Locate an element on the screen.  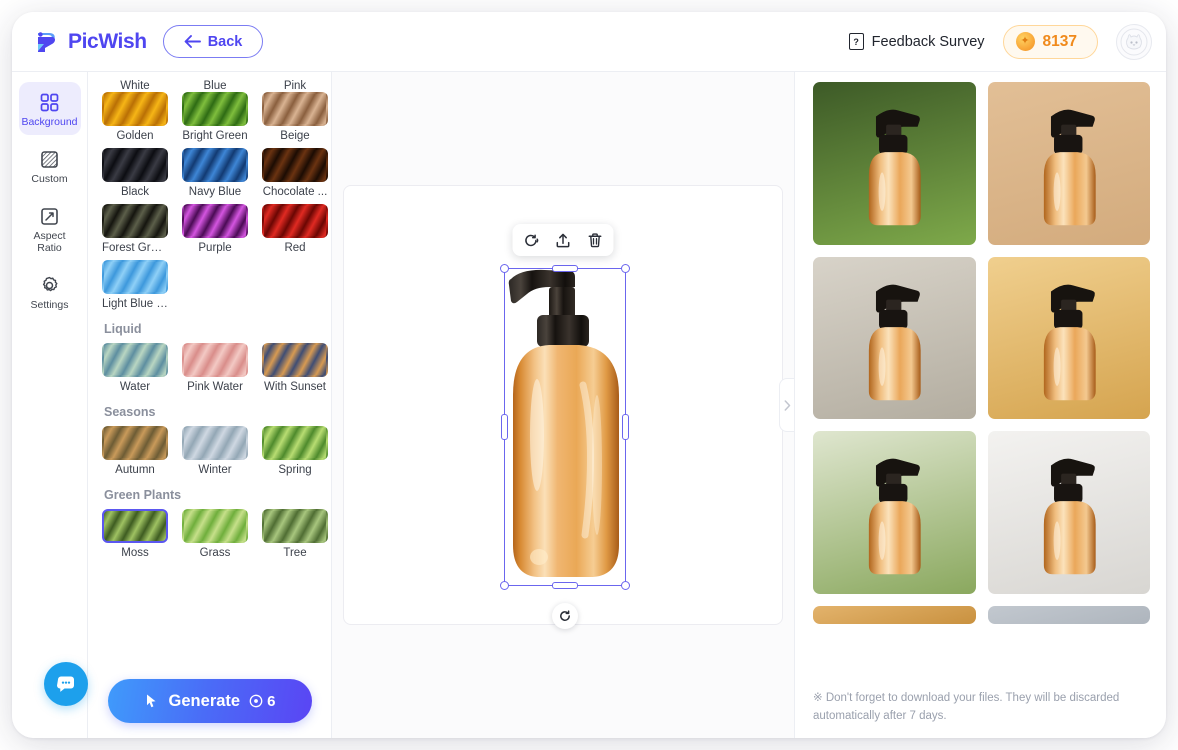
result-forest-moss is located at coordinates (894, 163).